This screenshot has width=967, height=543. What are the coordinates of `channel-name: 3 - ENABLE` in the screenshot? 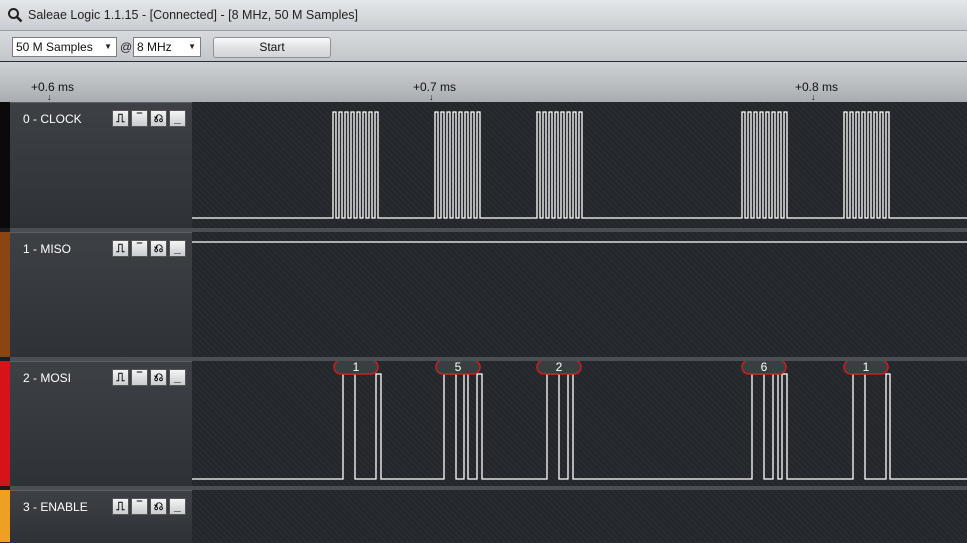 It's located at (55, 507).